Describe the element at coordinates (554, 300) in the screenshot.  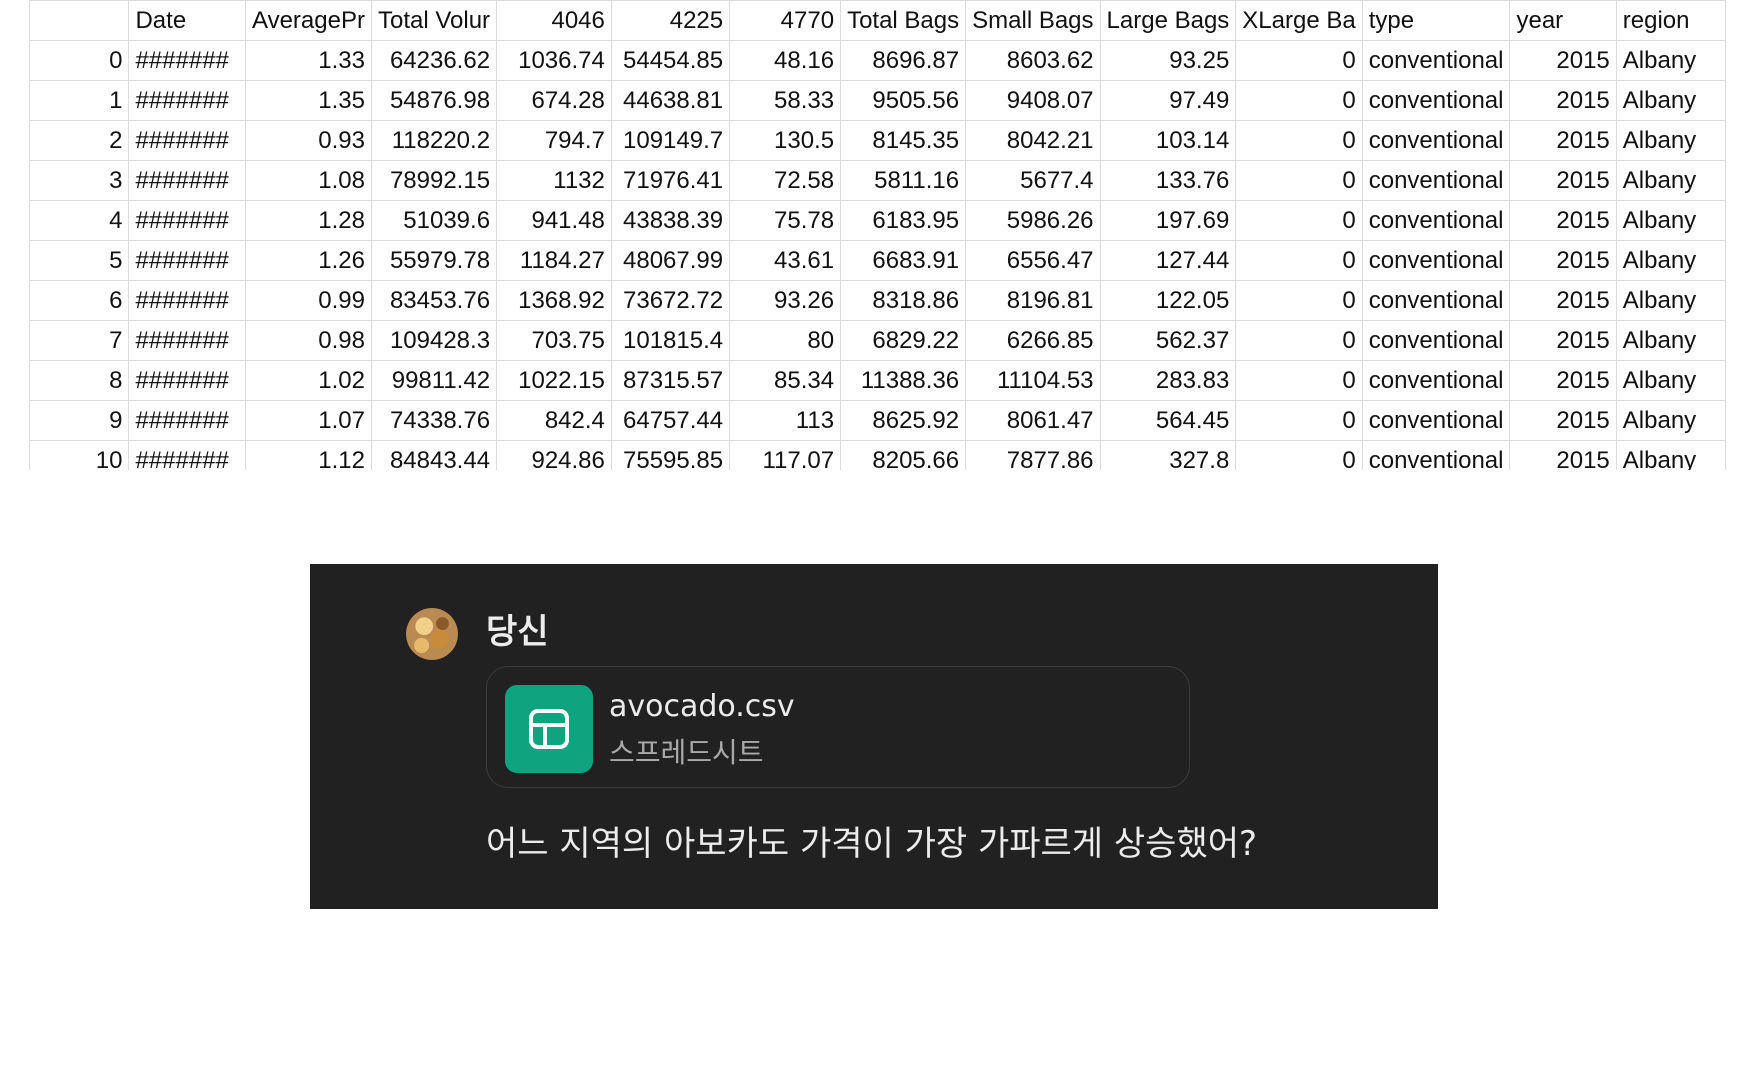
I see `table-cell: 1368.92` at that location.